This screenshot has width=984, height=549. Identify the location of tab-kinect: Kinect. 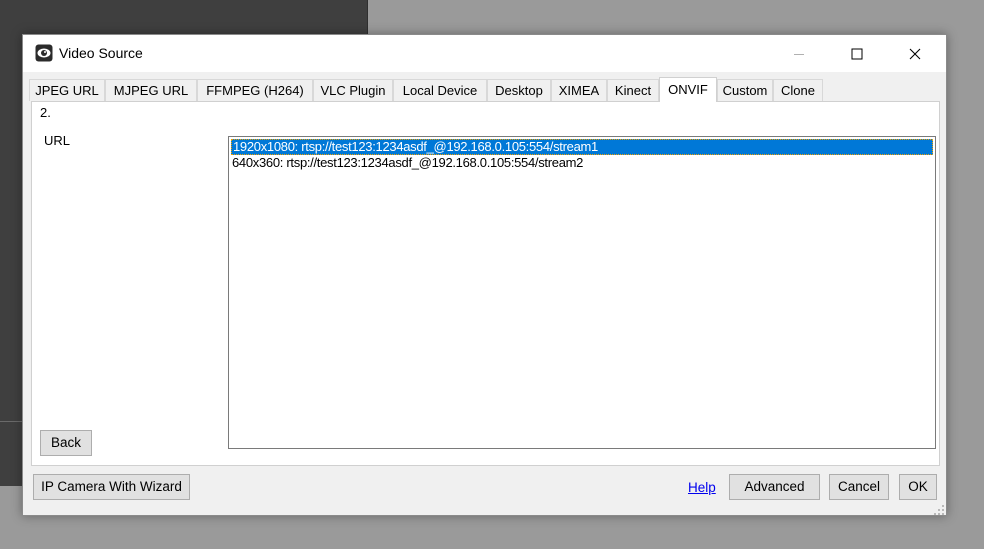
(633, 90).